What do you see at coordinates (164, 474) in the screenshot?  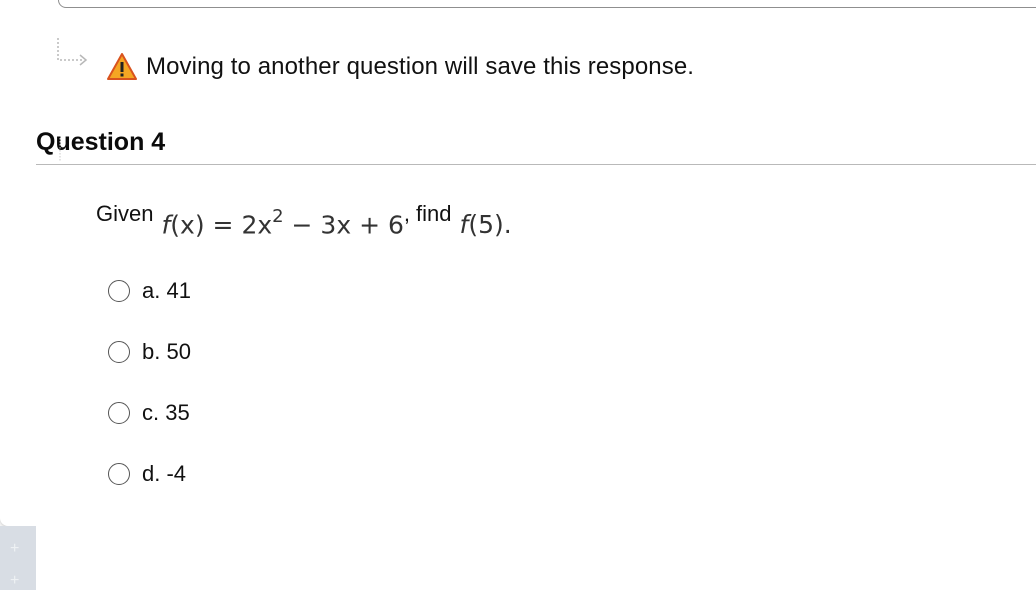 I see `option-d-label: d. -4` at bounding box center [164, 474].